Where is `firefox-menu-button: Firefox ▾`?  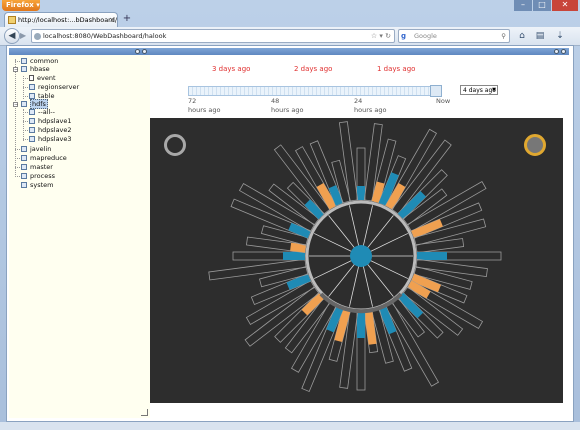 firefox-menu-button: Firefox ▾ is located at coordinates (21, 5).